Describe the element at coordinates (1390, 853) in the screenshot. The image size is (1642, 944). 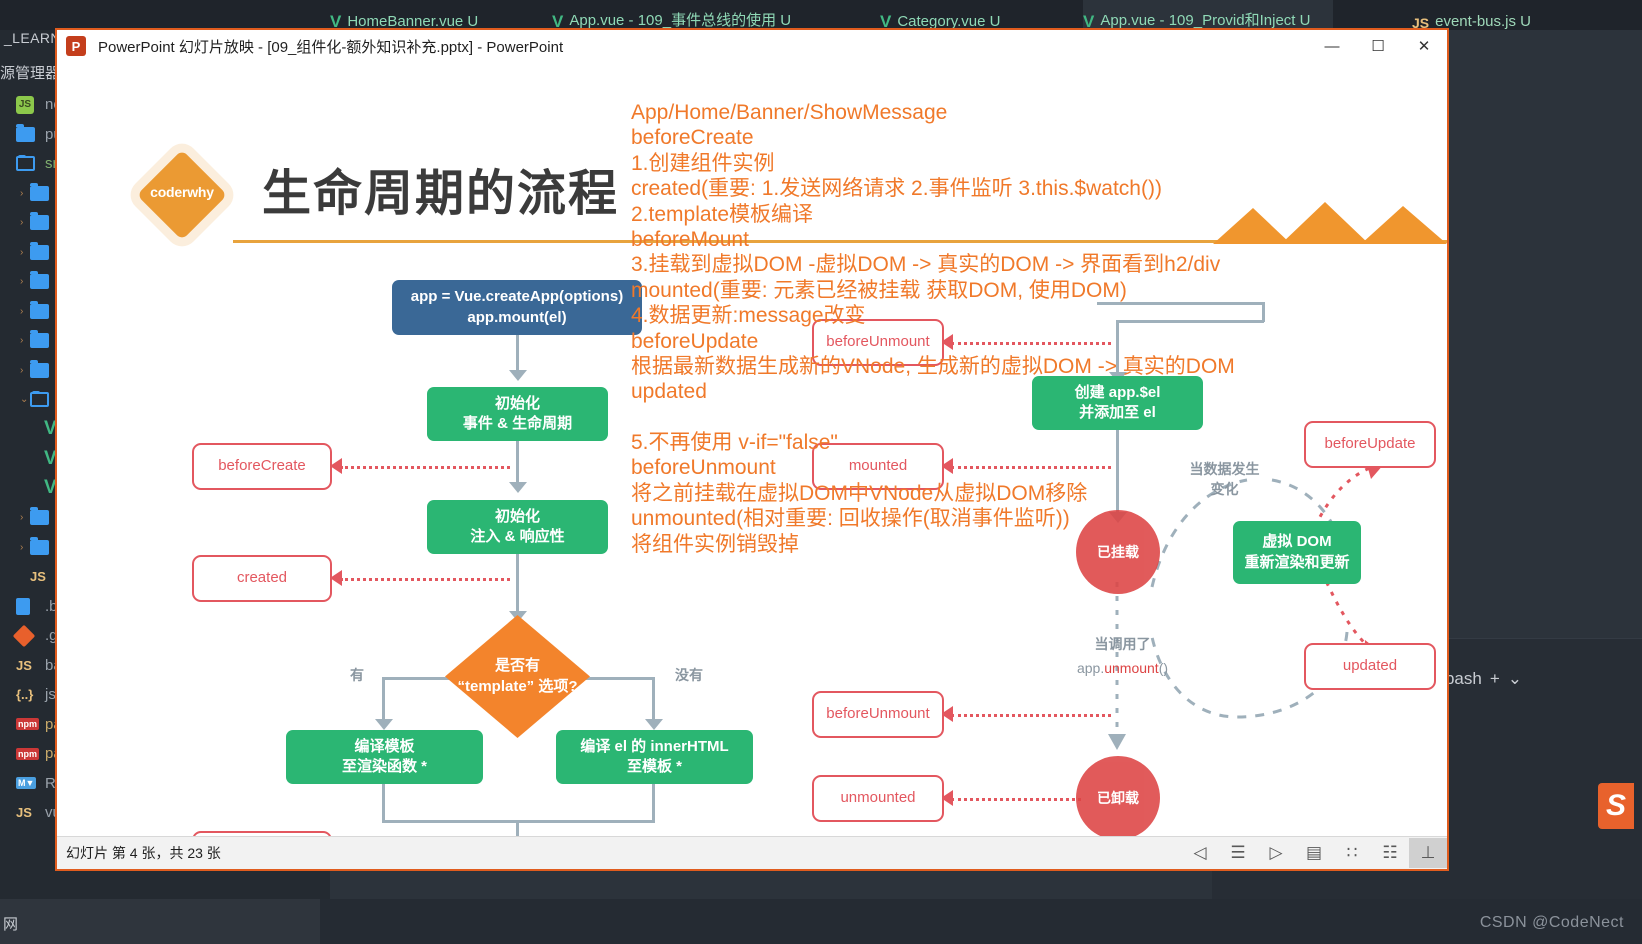
I see `reading-view-button: ☷` at that location.